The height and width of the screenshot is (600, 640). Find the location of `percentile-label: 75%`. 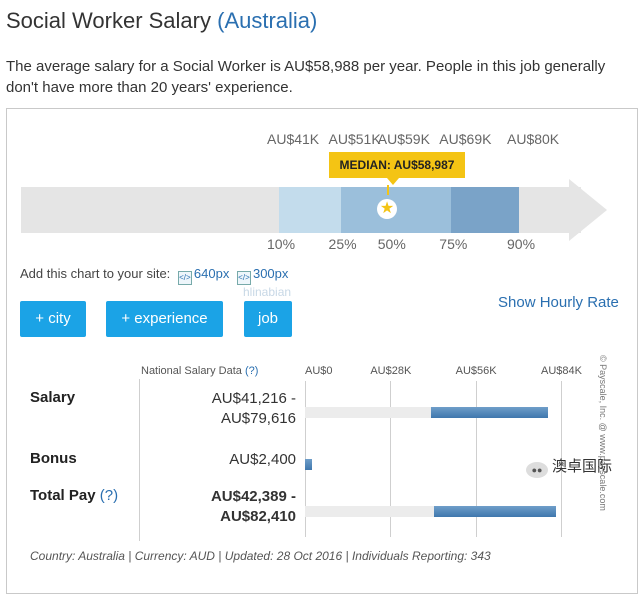

percentile-label: 75% is located at coordinates (453, 244).